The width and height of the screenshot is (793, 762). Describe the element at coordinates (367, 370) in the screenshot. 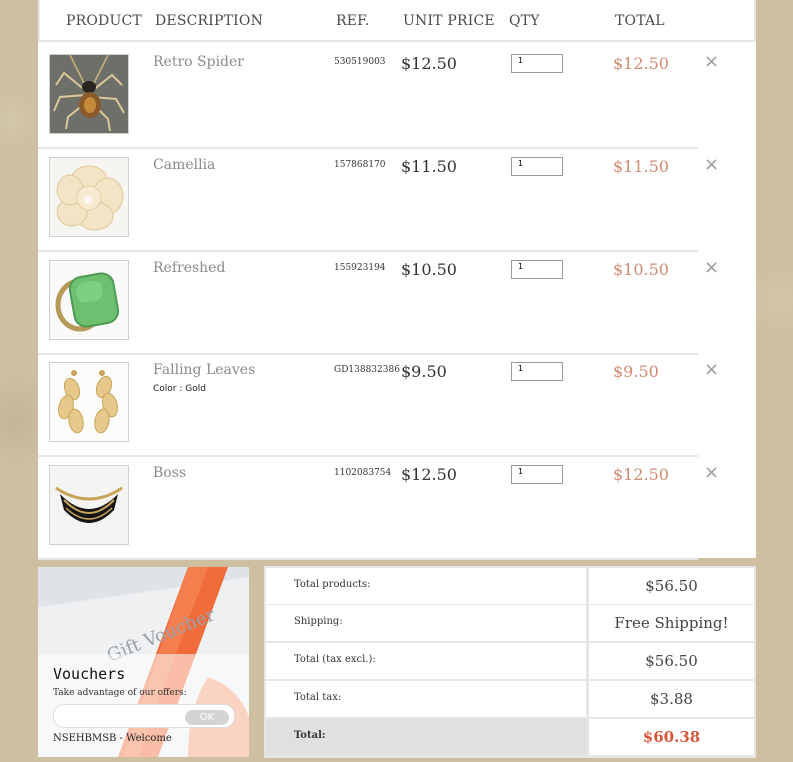

I see `product-ref: GD138832386` at that location.